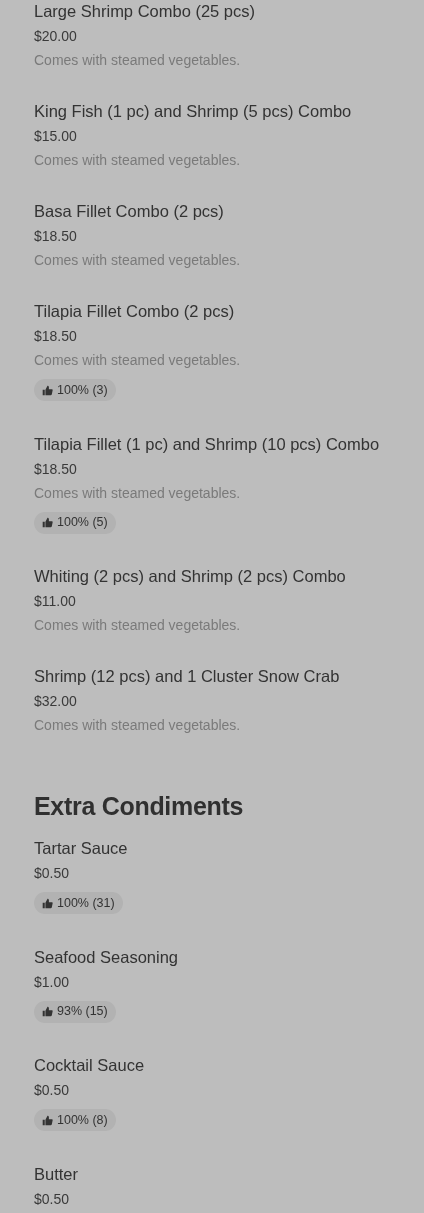  I want to click on item-price: $11.00, so click(55, 601).